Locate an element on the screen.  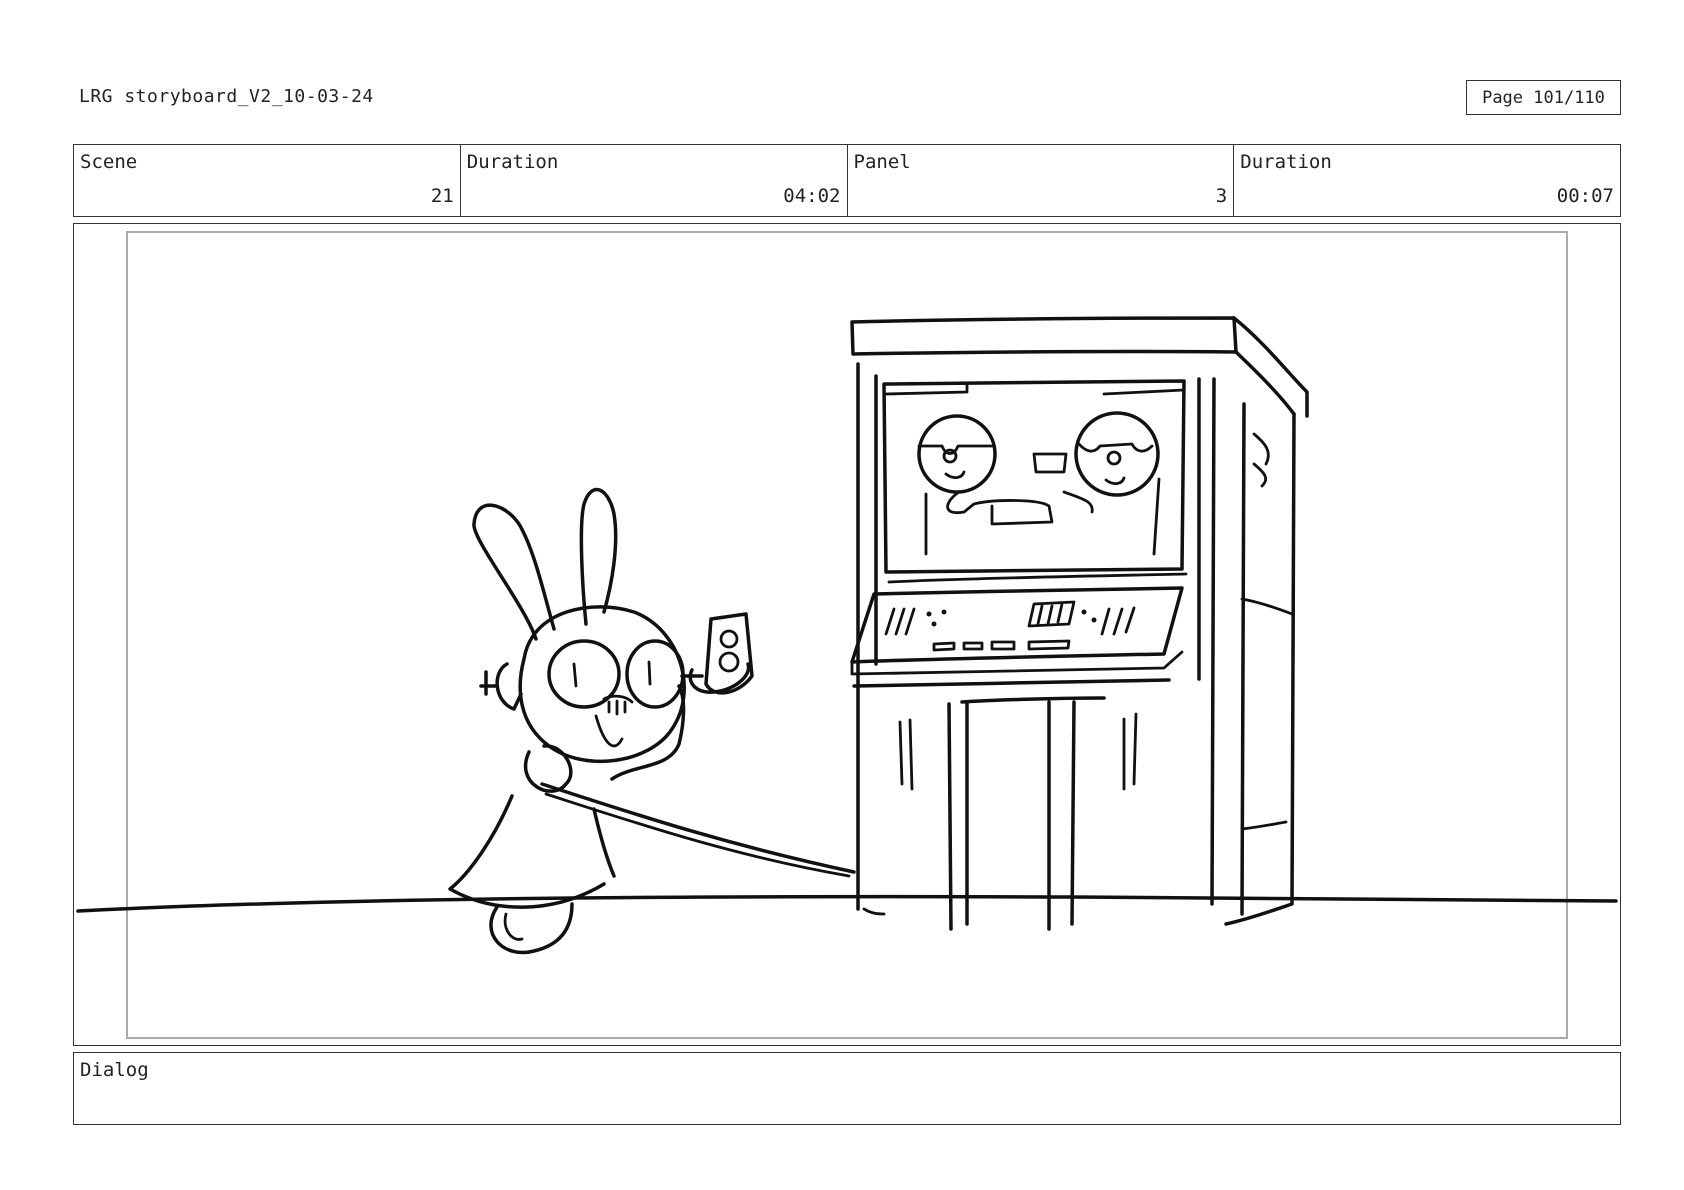
panel-label: Panel is located at coordinates (882, 162).